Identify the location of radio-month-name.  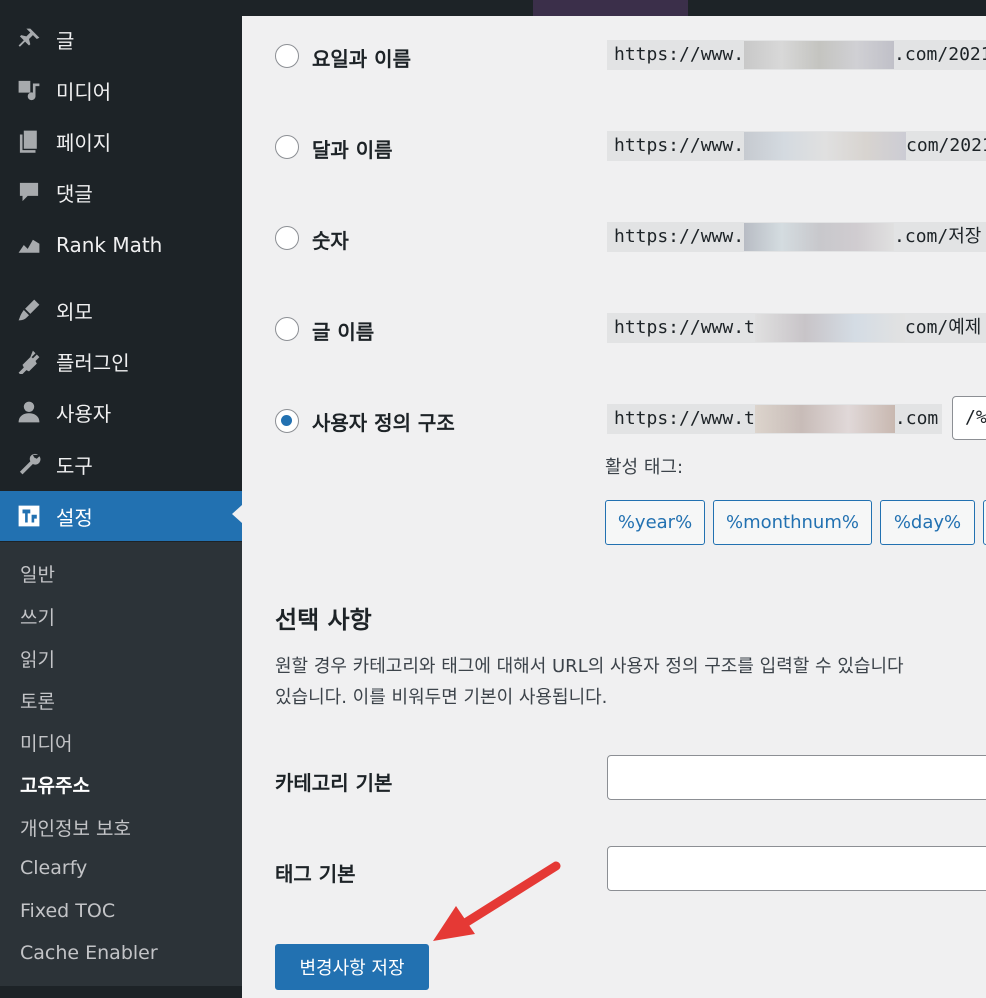
(287, 147).